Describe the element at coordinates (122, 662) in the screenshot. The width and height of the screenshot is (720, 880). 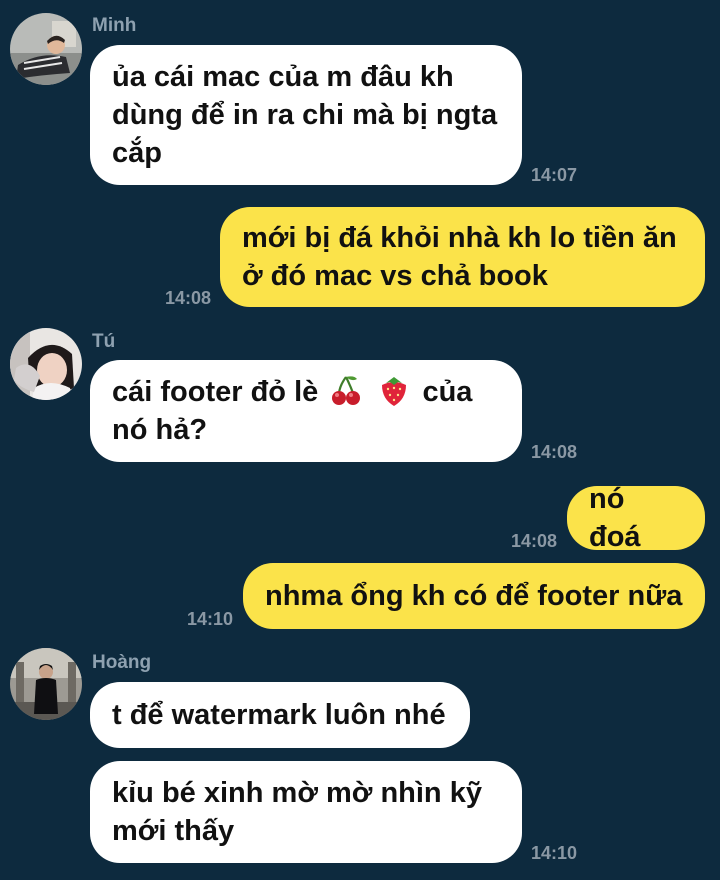
I see `sender-name: Hoàng` at that location.